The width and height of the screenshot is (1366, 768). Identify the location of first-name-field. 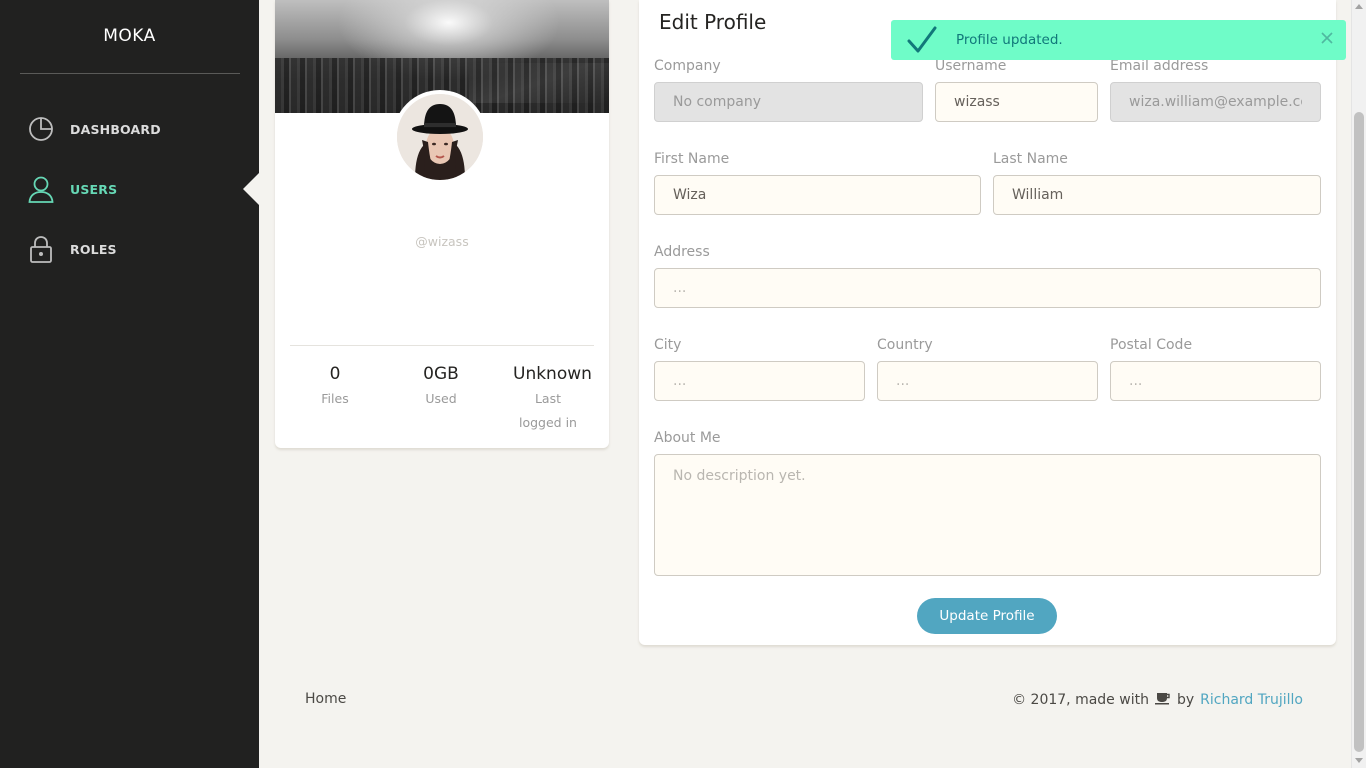
(817, 195).